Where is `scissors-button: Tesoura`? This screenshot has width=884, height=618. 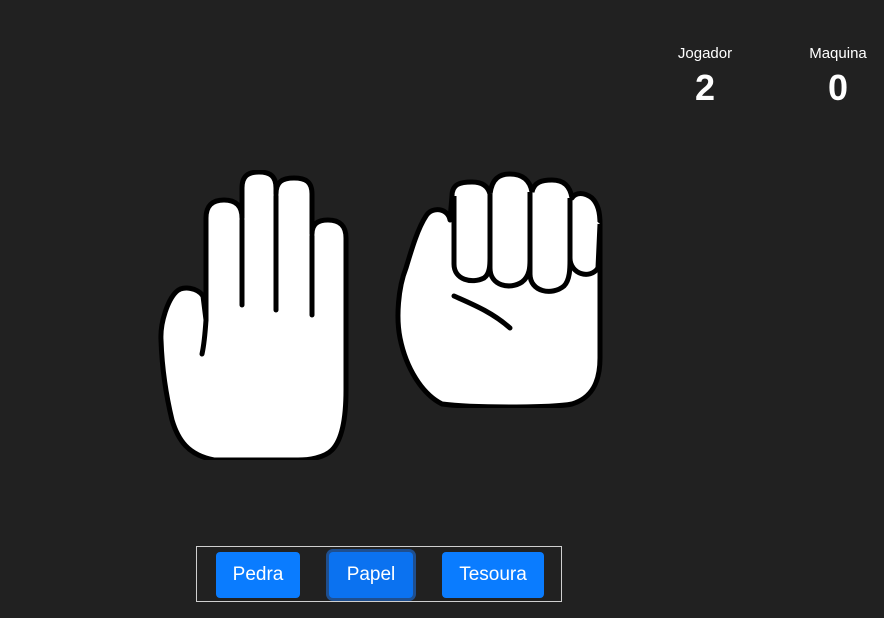 scissors-button: Tesoura is located at coordinates (493, 575).